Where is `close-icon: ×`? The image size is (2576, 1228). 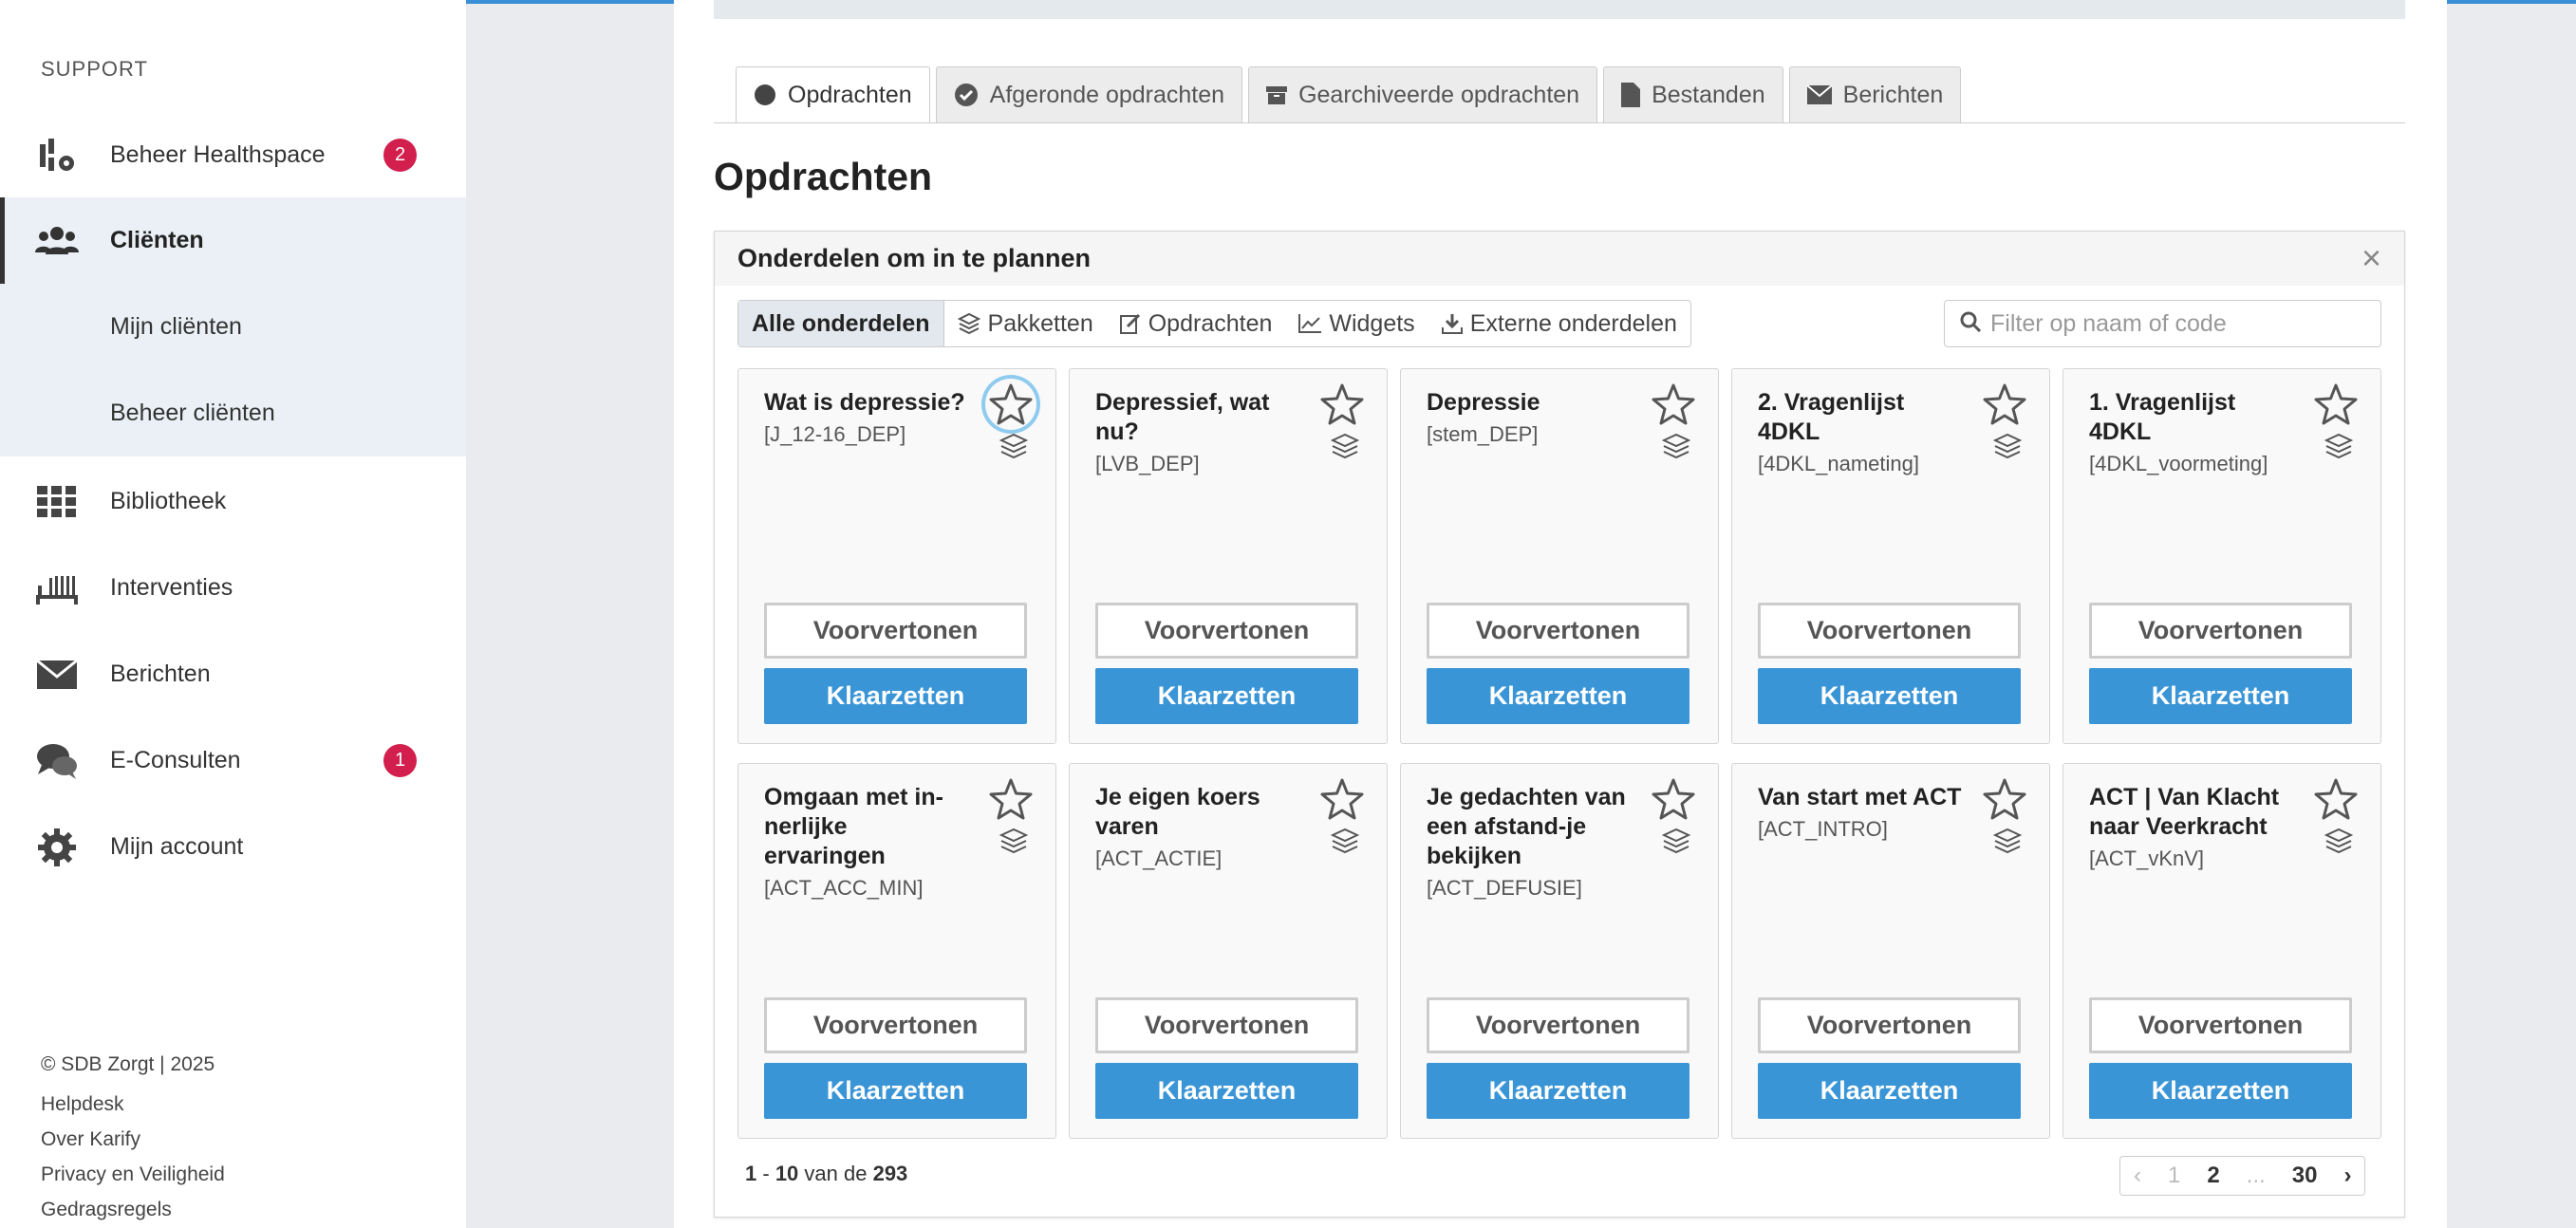 close-icon: × is located at coordinates (2371, 258).